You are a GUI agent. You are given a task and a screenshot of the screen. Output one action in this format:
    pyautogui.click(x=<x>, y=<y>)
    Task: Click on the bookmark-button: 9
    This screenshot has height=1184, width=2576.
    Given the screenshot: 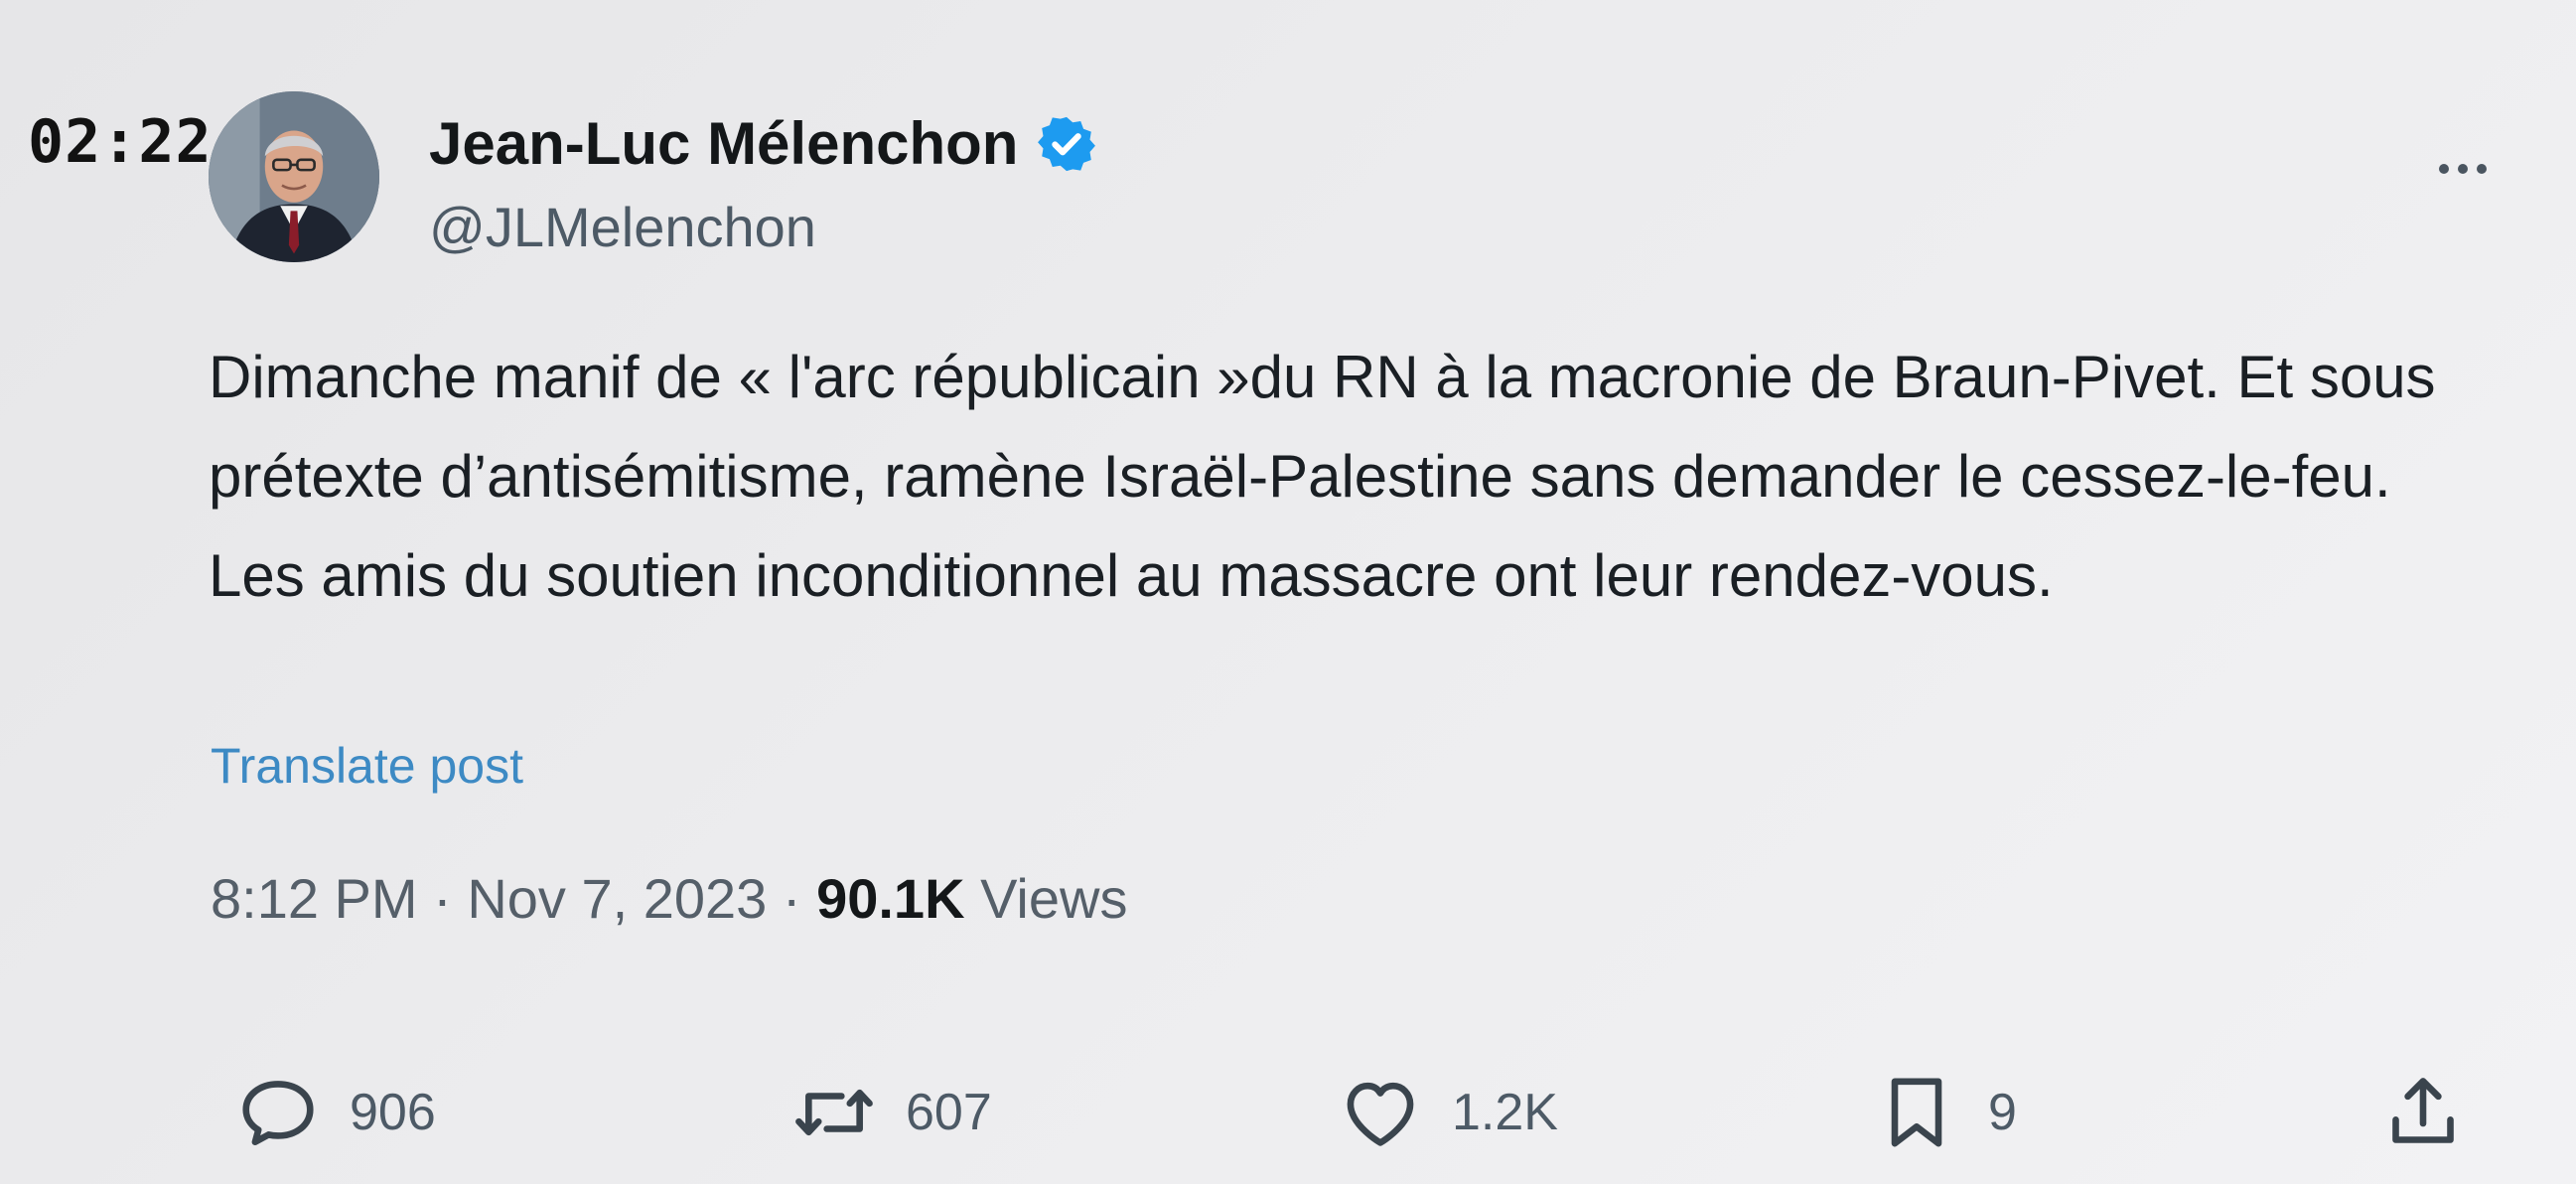 What is the action you would take?
    pyautogui.click(x=1945, y=1112)
    